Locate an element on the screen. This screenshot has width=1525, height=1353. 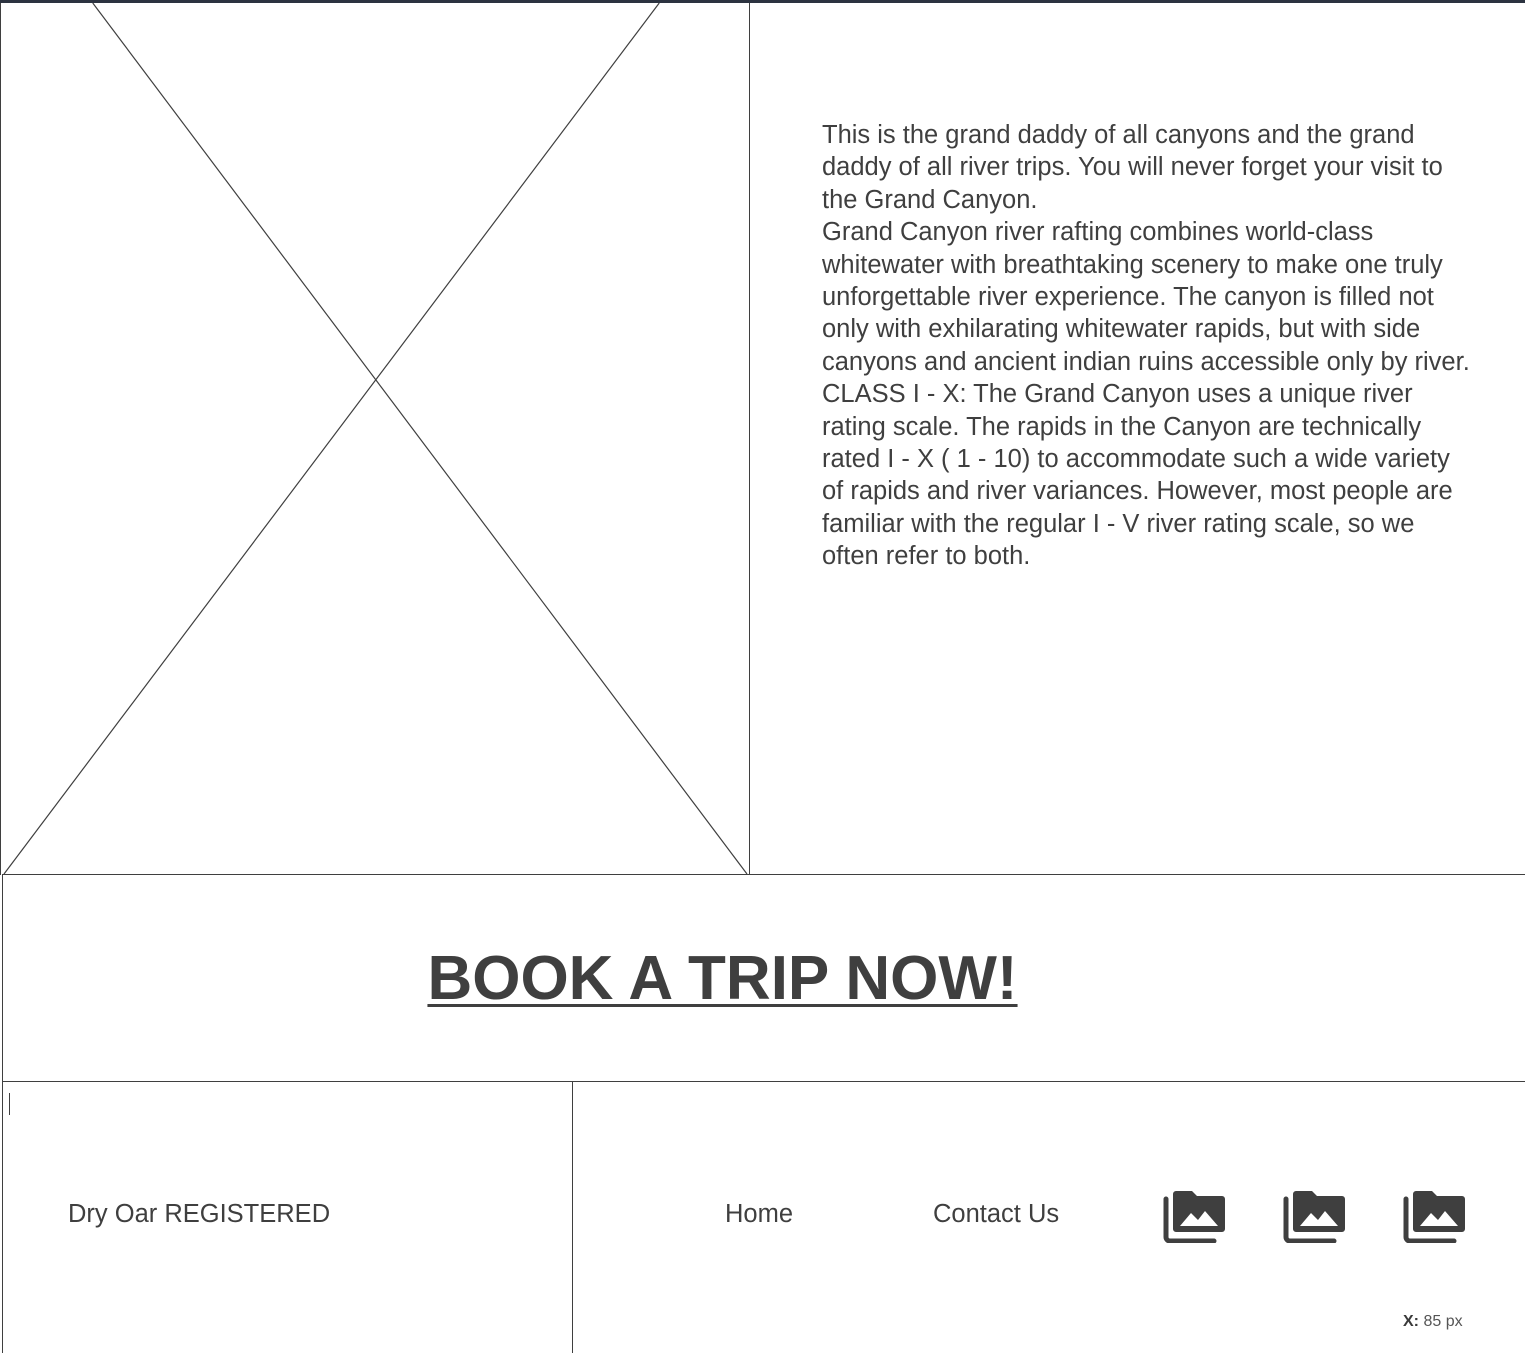
coordinate-label: X: is located at coordinates (1411, 1321).